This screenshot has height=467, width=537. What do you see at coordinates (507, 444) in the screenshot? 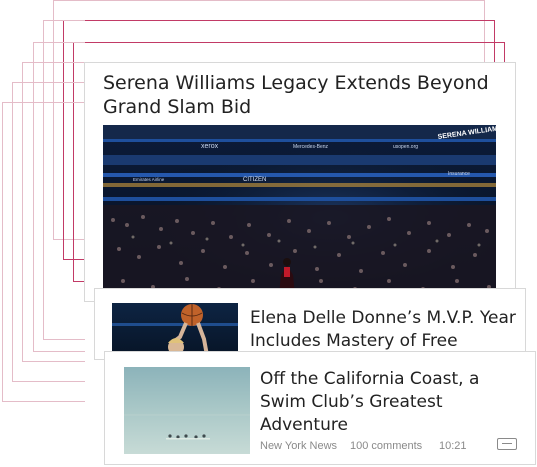
I see `minus-box-icon` at bounding box center [507, 444].